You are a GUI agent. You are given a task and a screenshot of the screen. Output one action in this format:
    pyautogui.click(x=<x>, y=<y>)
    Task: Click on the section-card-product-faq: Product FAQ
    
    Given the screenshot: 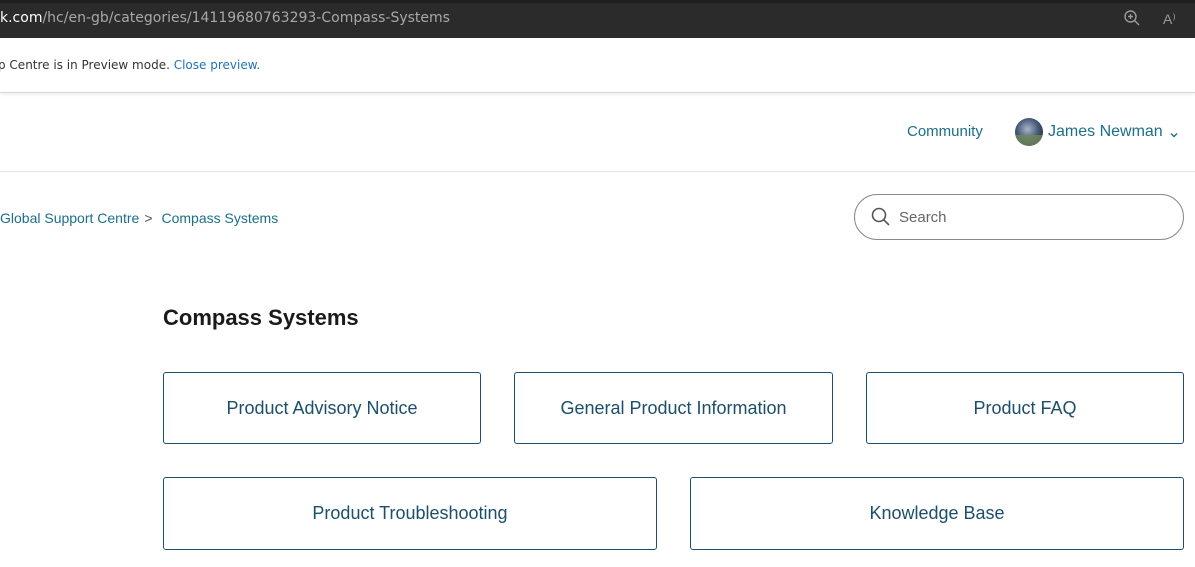 What is the action you would take?
    pyautogui.click(x=1025, y=408)
    